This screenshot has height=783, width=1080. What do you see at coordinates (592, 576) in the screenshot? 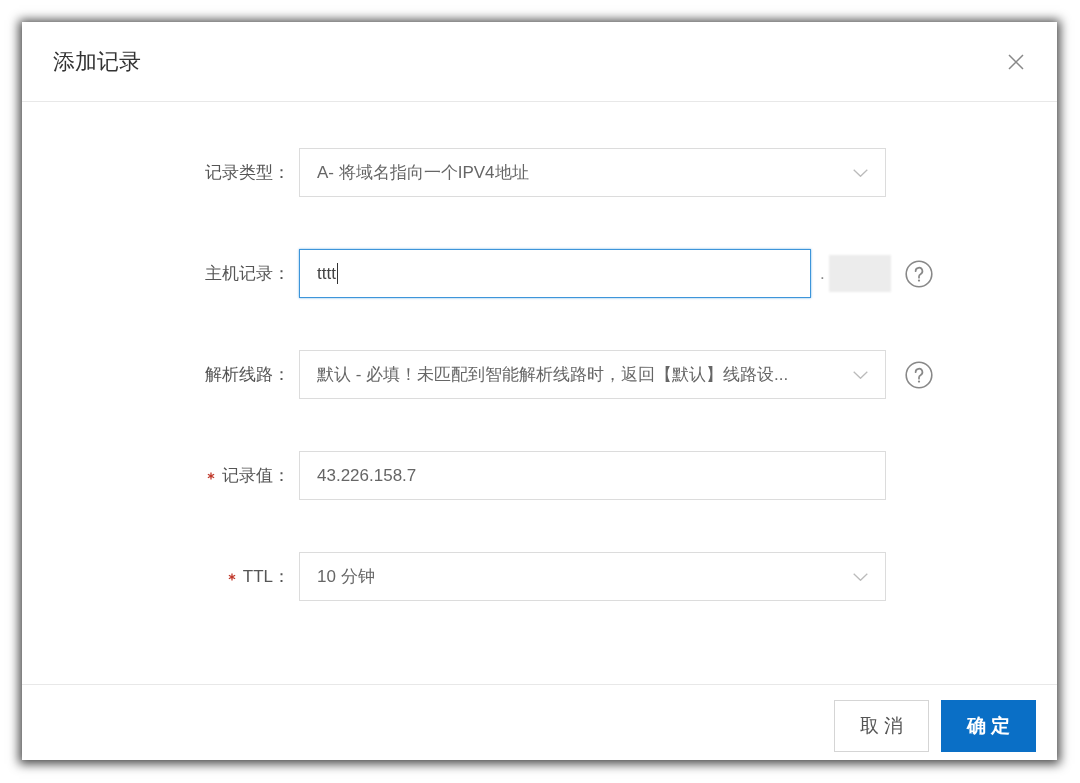
I see `select-field: 10 分钟` at bounding box center [592, 576].